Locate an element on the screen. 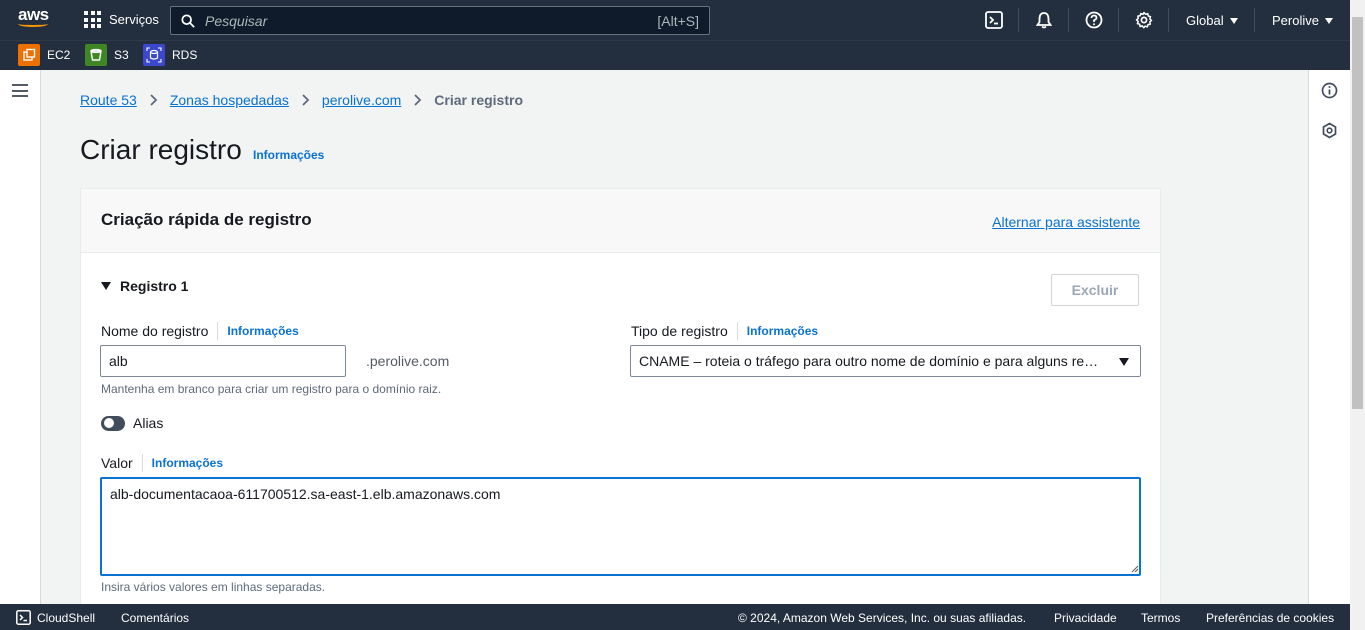  gear-icon is located at coordinates (1144, 20).